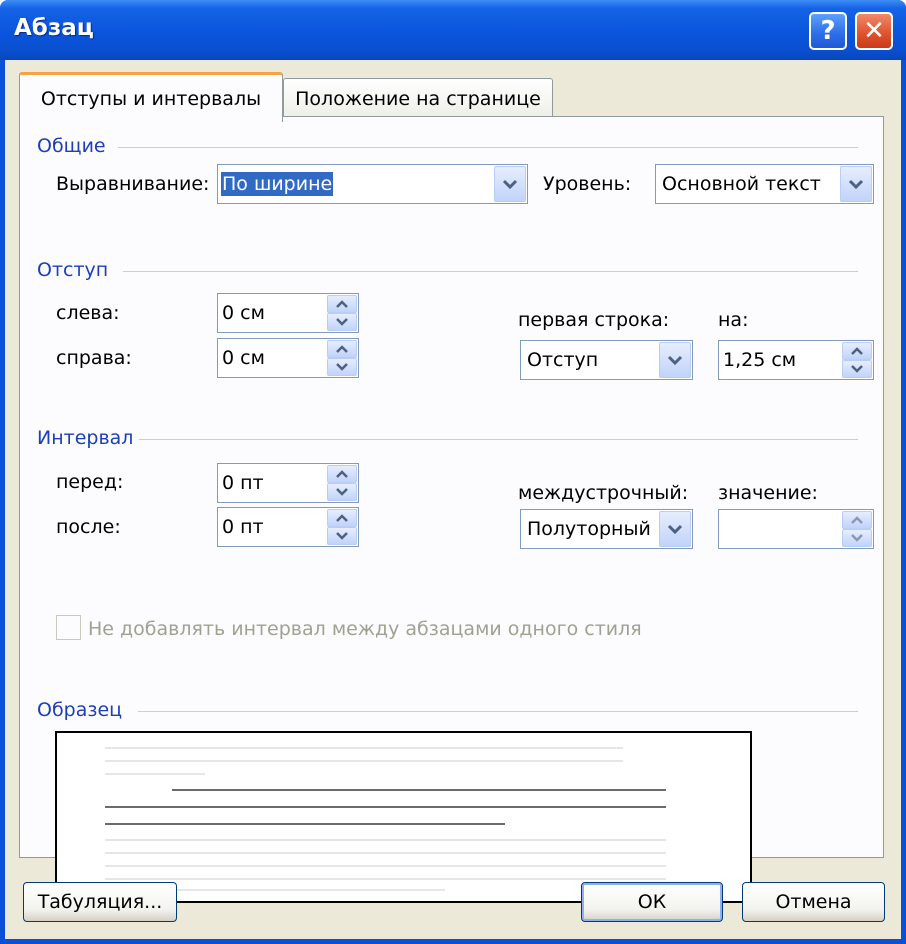 Image resolution: width=906 pixels, height=944 pixels. What do you see at coordinates (288, 483) in the screenshot?
I see `space-before-spinner: 0 пт` at bounding box center [288, 483].